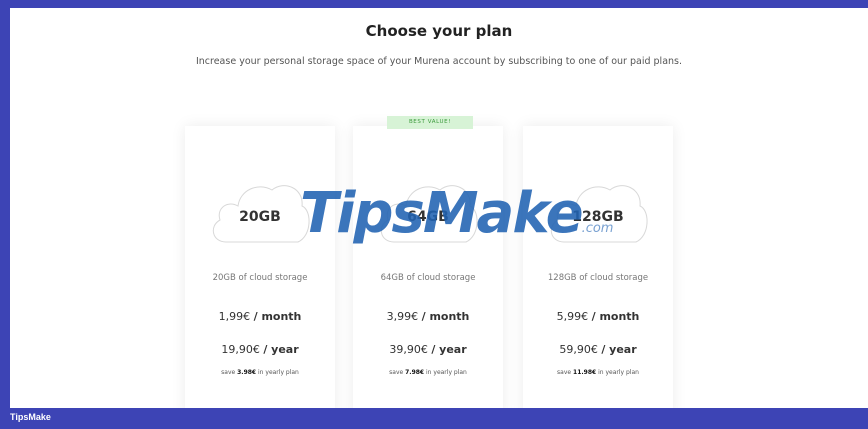 The width and height of the screenshot is (868, 429). Describe the element at coordinates (260, 217) in the screenshot. I see `plan-size: 20GB` at that location.